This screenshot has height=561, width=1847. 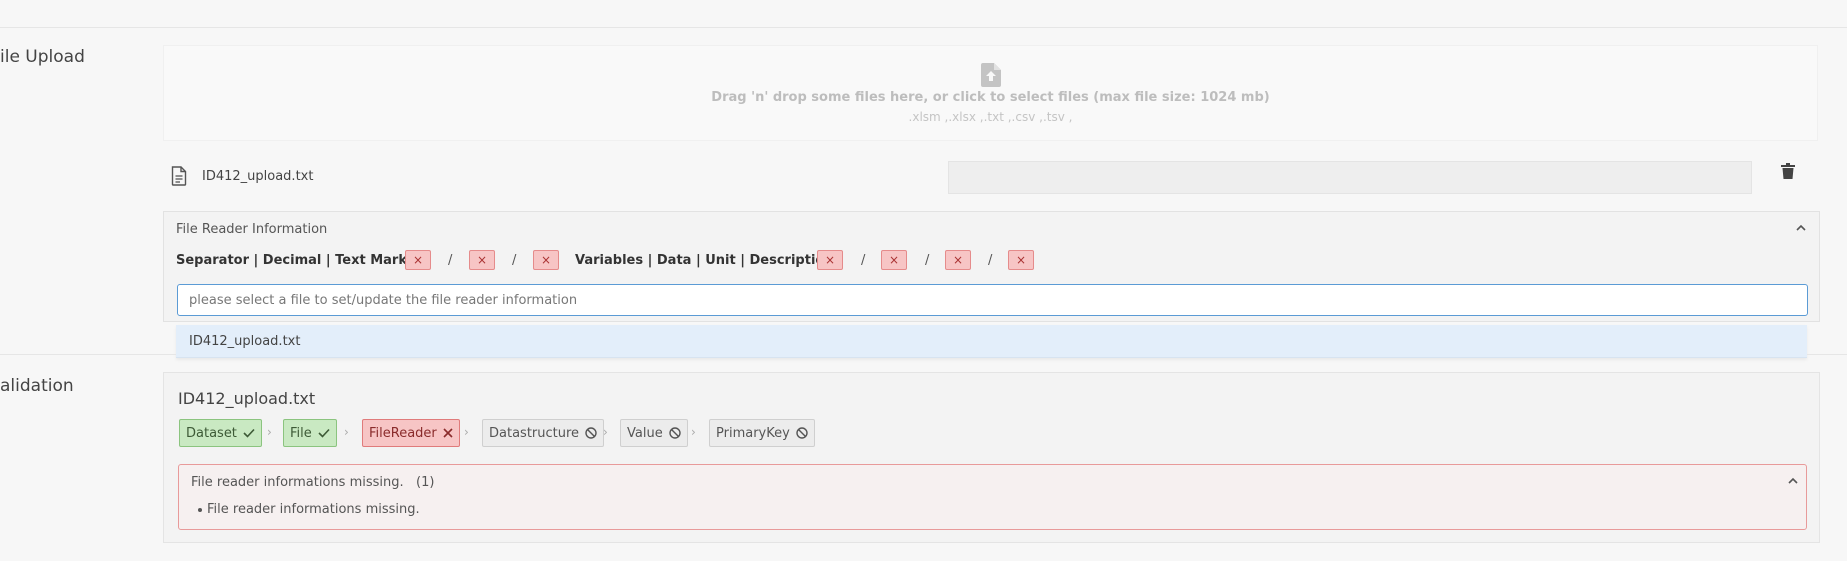 What do you see at coordinates (466, 432) in the screenshot?
I see `step-chevron-3: ›` at bounding box center [466, 432].